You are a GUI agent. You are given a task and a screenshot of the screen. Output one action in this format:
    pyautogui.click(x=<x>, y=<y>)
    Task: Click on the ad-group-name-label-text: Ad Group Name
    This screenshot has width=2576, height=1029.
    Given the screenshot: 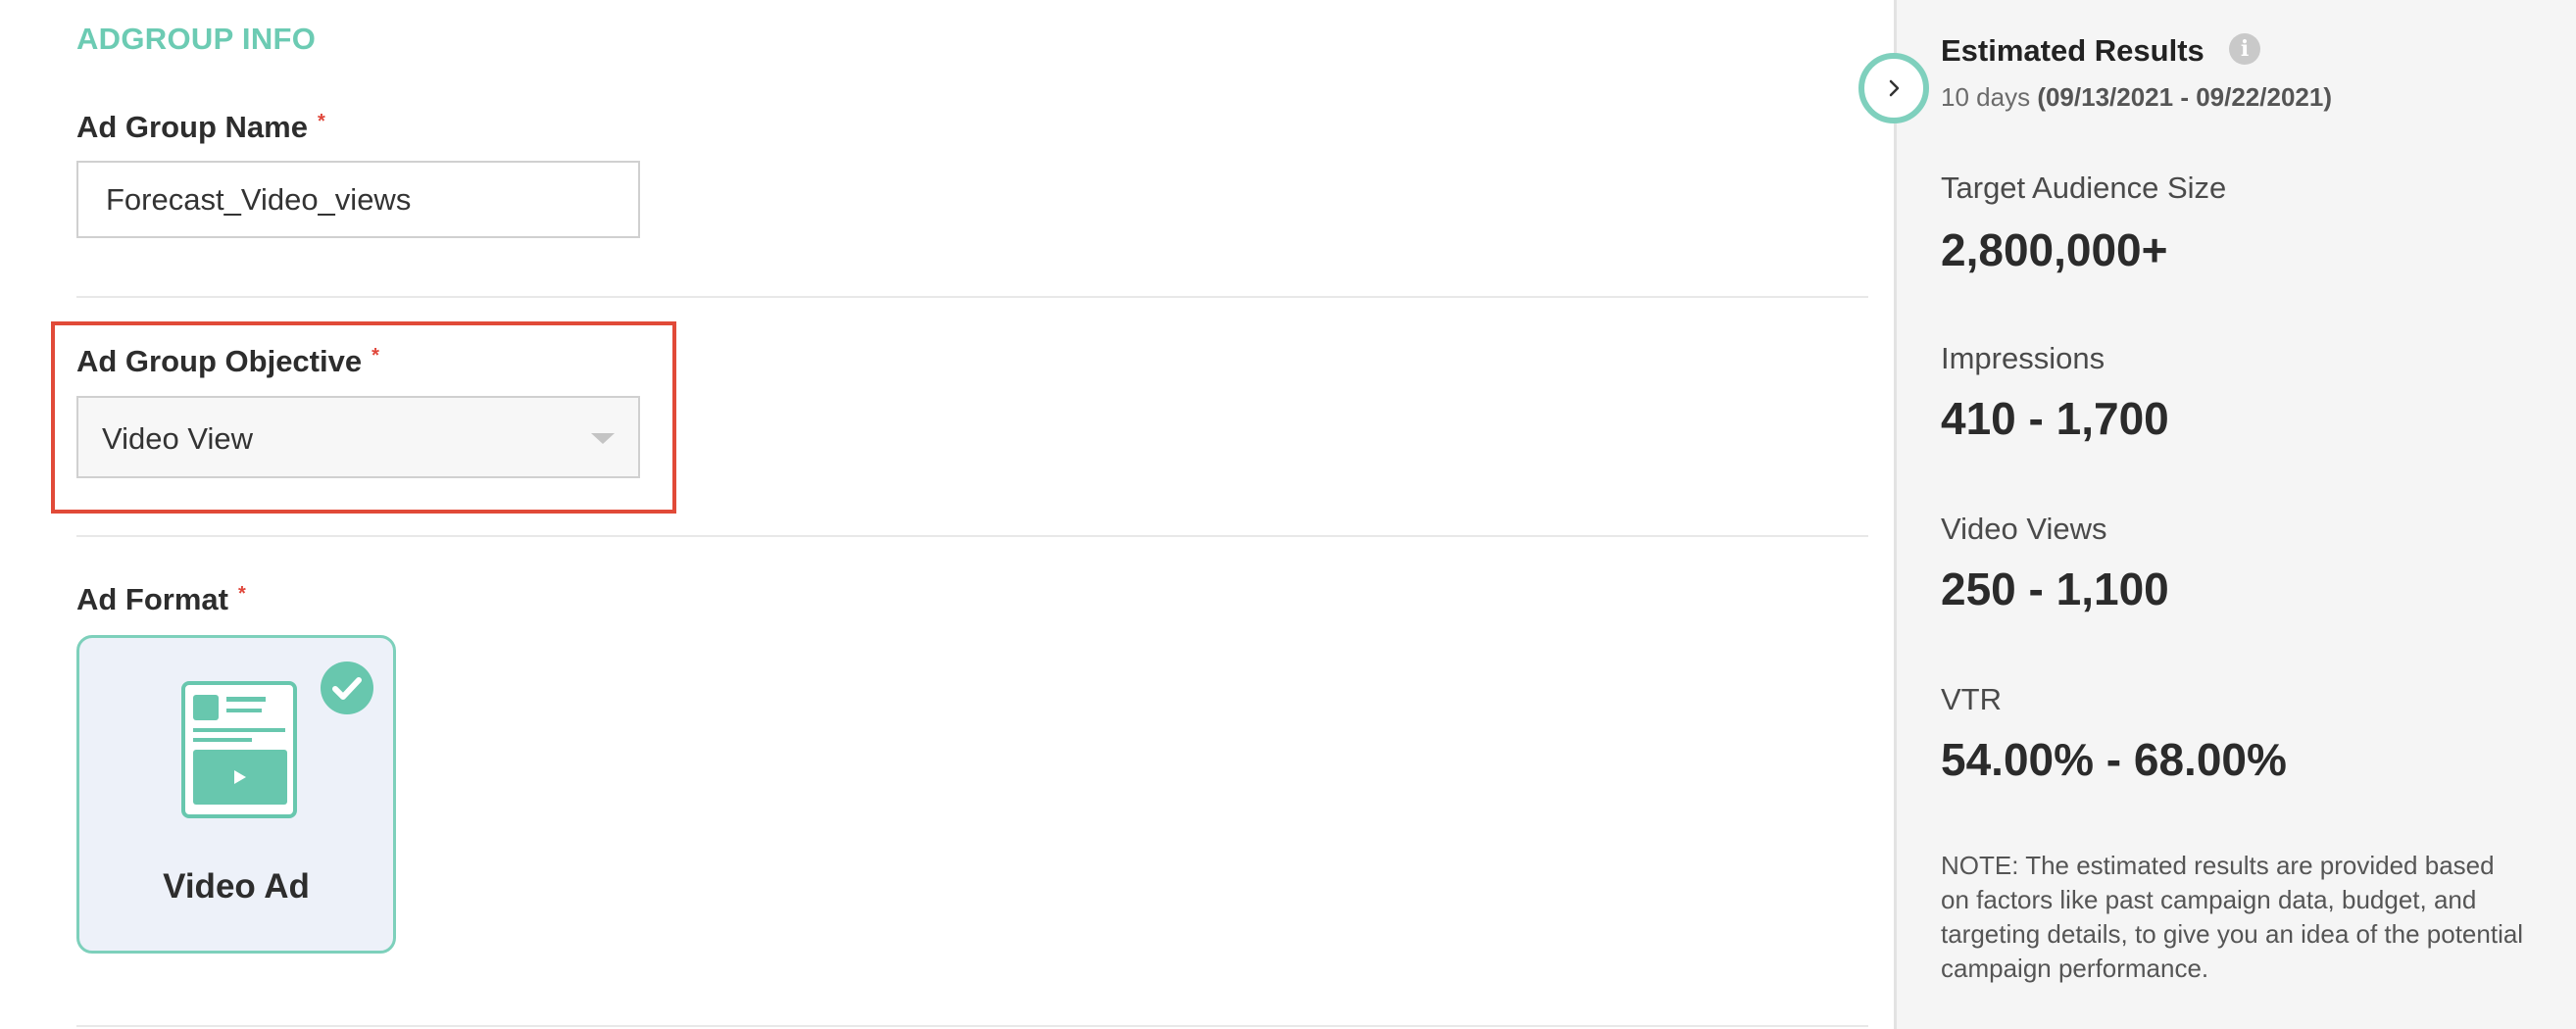 What is the action you would take?
    pyautogui.click(x=192, y=127)
    